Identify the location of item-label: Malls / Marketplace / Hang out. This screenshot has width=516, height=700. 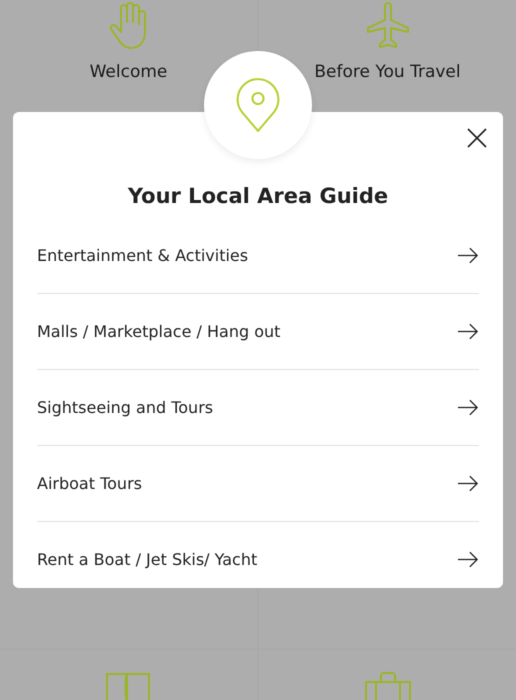
(158, 331).